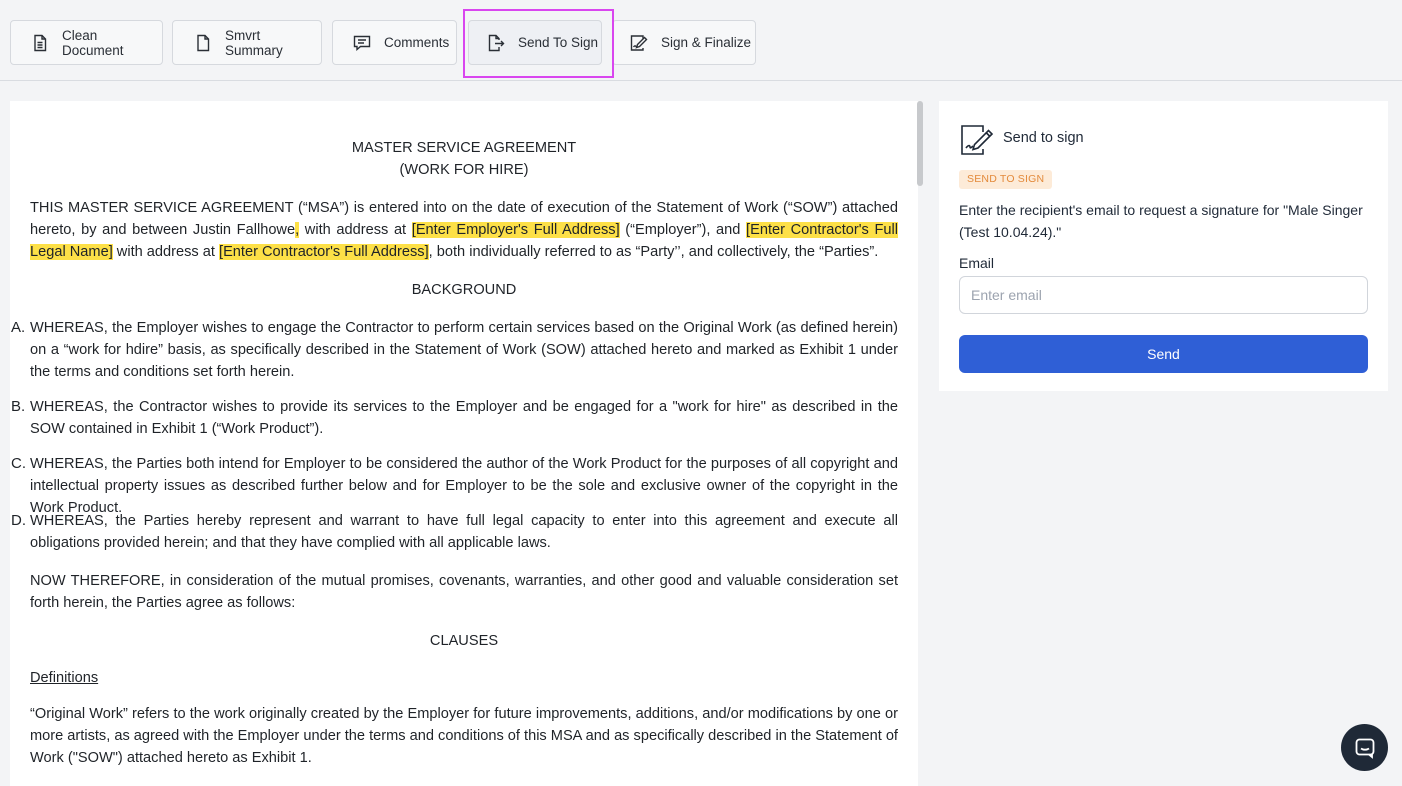  What do you see at coordinates (203, 43) in the screenshot?
I see `file-icon` at bounding box center [203, 43].